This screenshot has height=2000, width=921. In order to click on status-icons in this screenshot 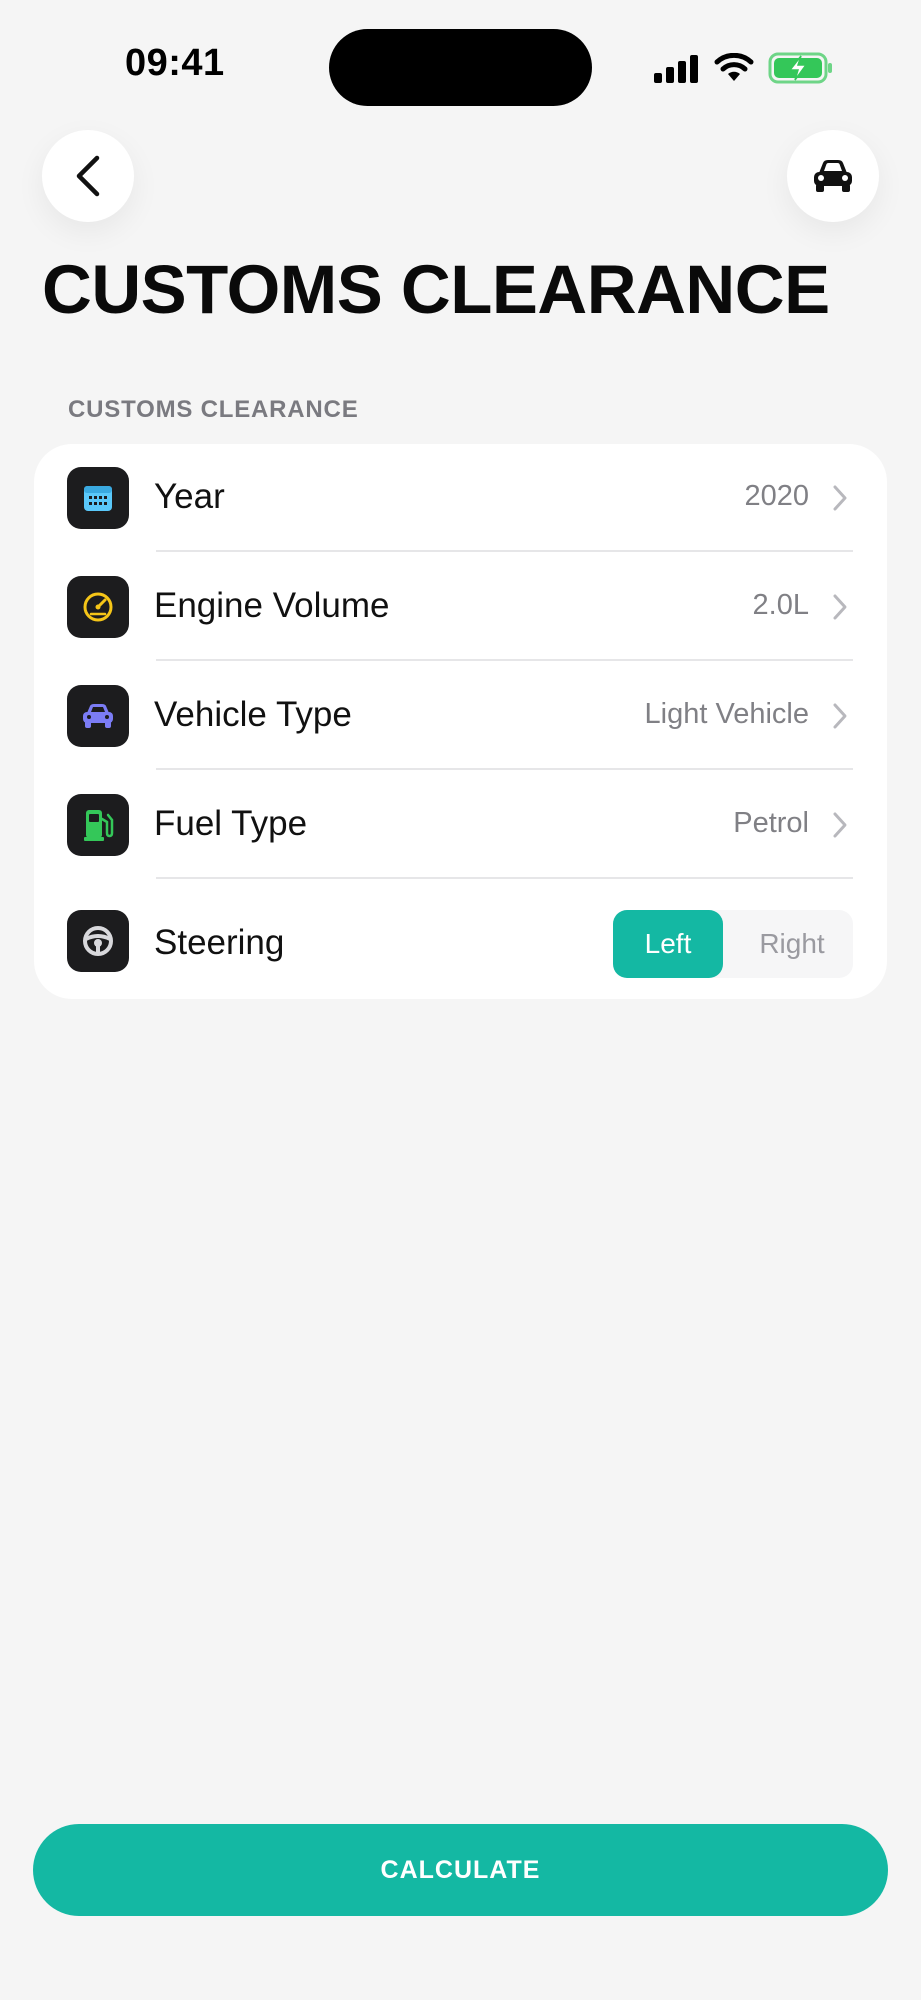, I will do `click(743, 68)`.